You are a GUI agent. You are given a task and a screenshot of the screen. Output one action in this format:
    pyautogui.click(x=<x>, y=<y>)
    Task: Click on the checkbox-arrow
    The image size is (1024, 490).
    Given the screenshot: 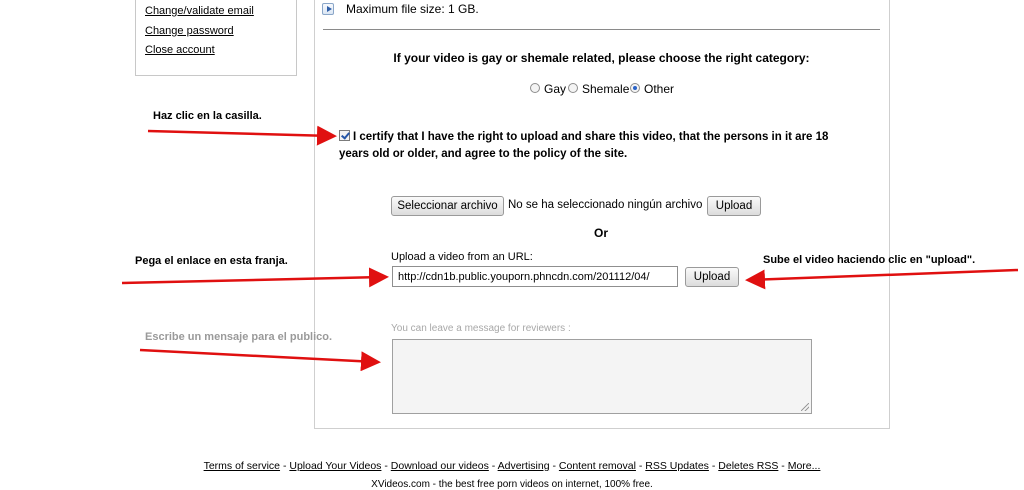 What is the action you would take?
    pyautogui.click(x=242, y=135)
    